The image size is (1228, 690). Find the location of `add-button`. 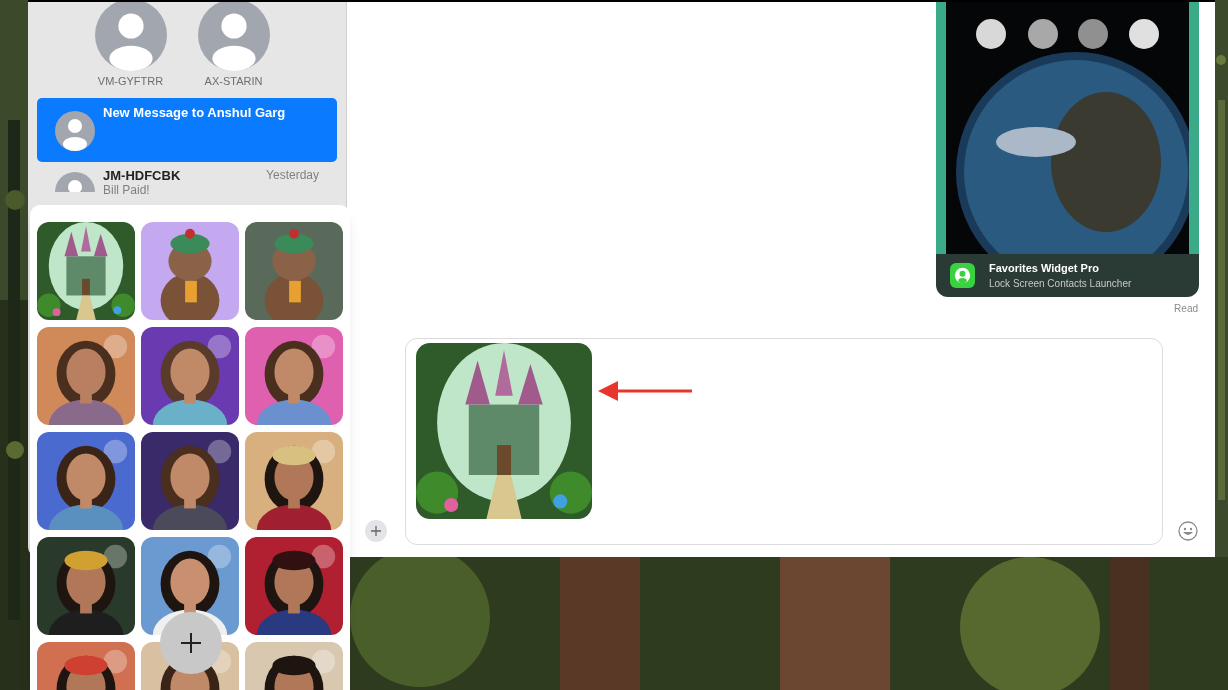

add-button is located at coordinates (376, 531).